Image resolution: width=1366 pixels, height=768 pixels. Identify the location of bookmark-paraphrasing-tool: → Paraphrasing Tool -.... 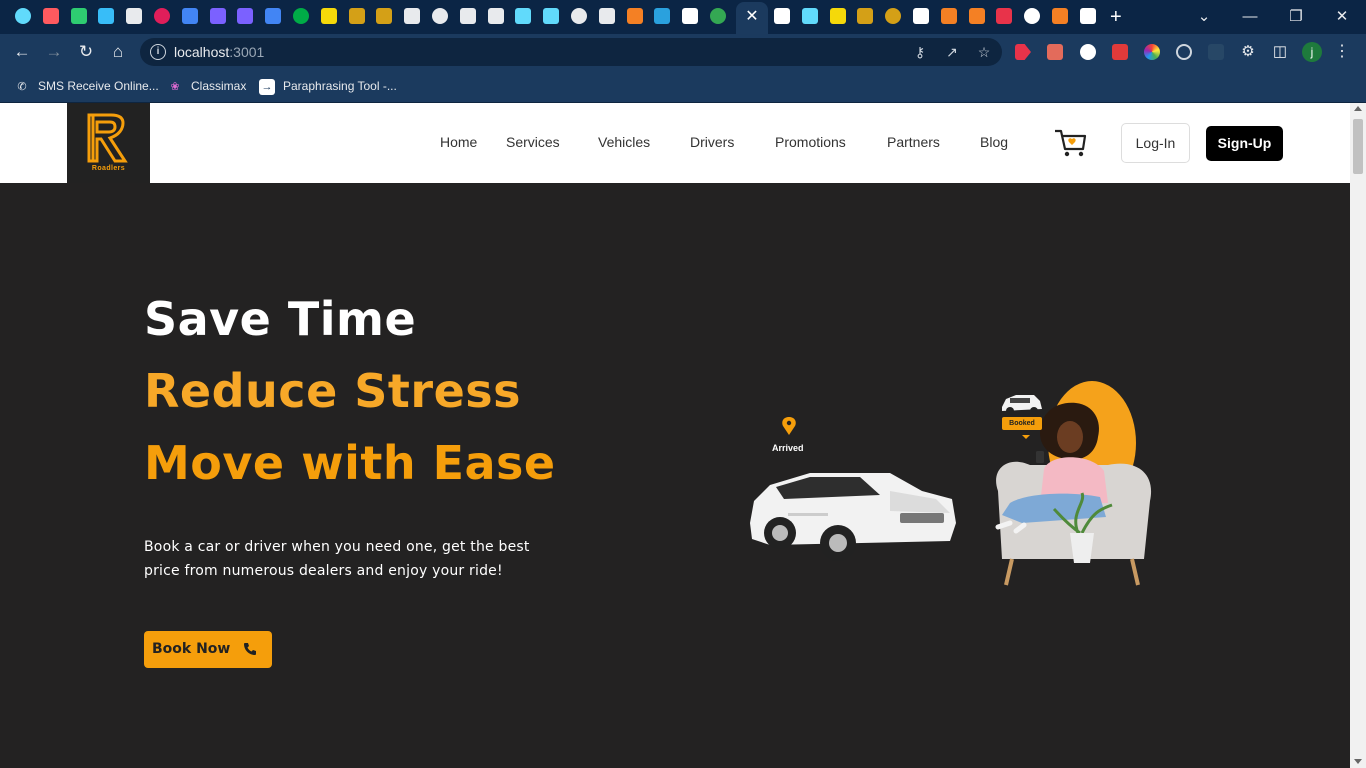
(328, 86).